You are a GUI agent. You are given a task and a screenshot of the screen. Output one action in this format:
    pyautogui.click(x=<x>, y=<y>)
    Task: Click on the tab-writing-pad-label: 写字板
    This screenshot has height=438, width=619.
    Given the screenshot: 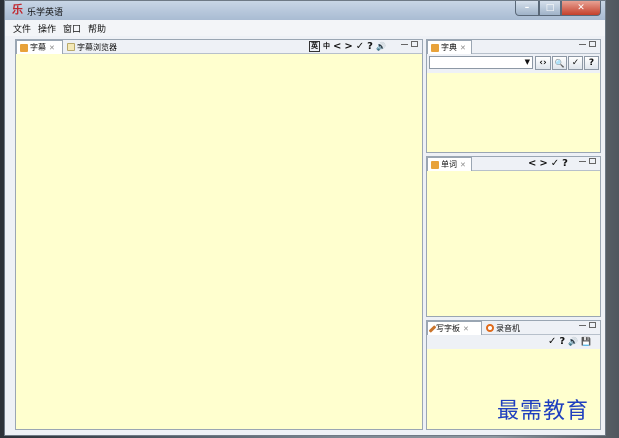 What is the action you would take?
    pyautogui.click(x=448, y=328)
    